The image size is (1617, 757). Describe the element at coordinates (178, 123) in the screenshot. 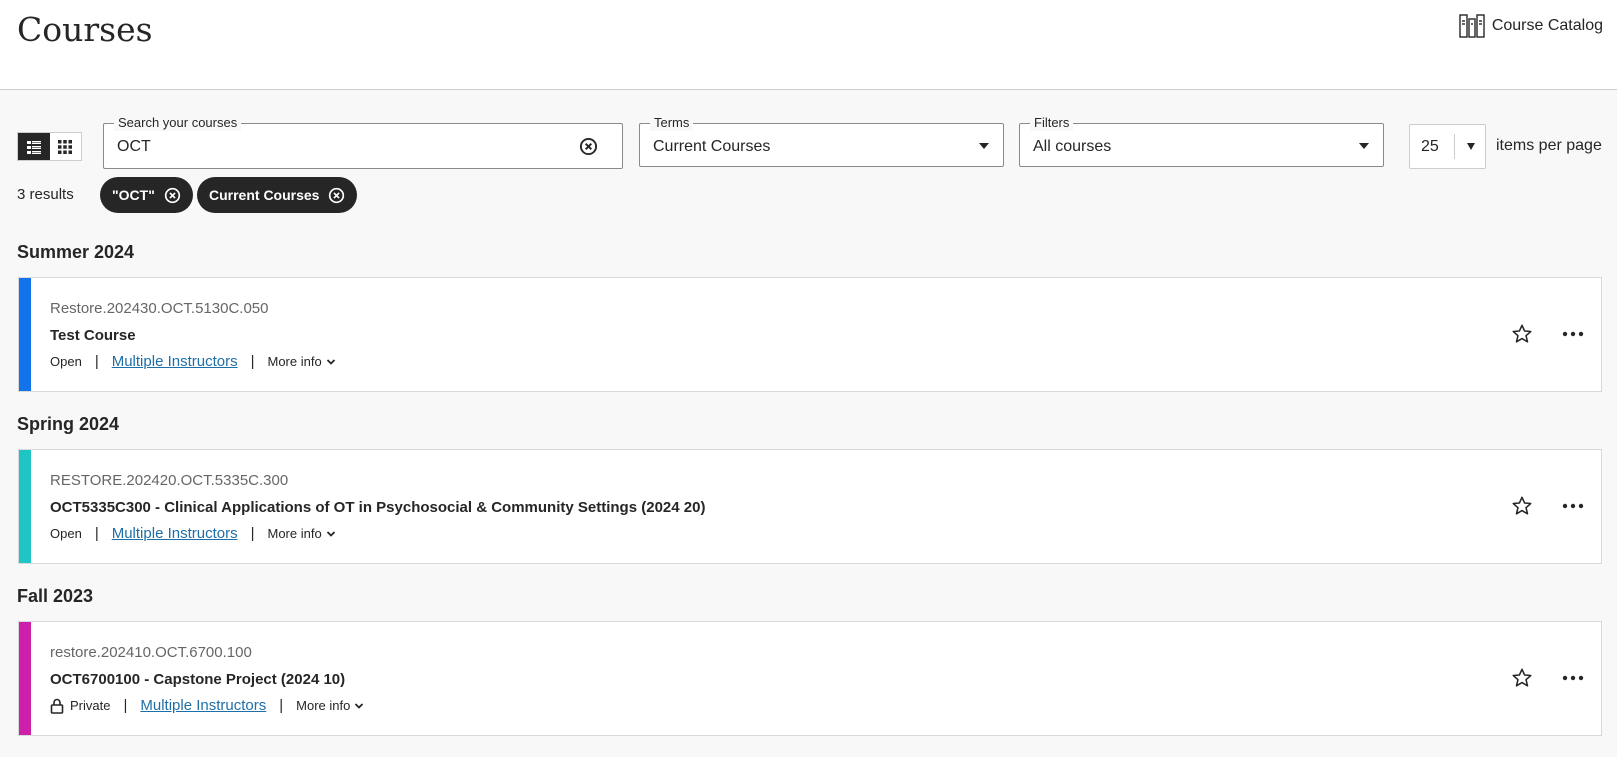

I see `search-courses-label: Search your courses` at that location.